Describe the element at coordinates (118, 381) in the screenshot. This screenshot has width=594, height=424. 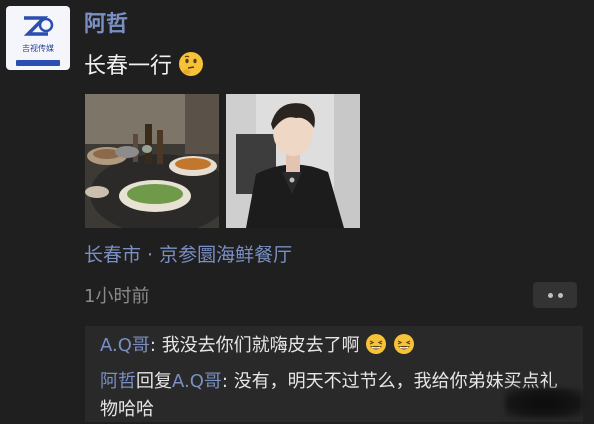
I see `comment-author: 阿哲` at that location.